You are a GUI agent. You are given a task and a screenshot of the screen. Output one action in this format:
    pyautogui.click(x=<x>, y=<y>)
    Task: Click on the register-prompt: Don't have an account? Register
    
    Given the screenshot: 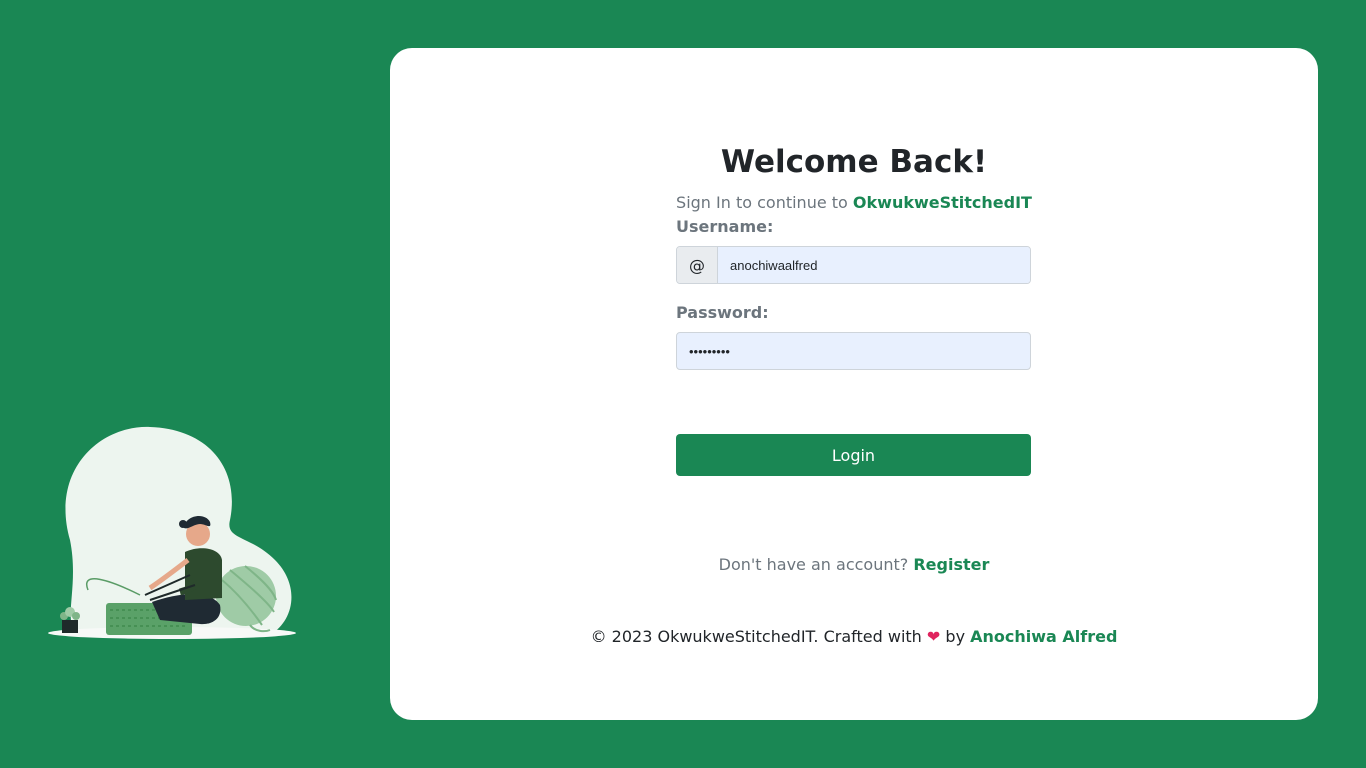 What is the action you would take?
    pyautogui.click(x=854, y=564)
    